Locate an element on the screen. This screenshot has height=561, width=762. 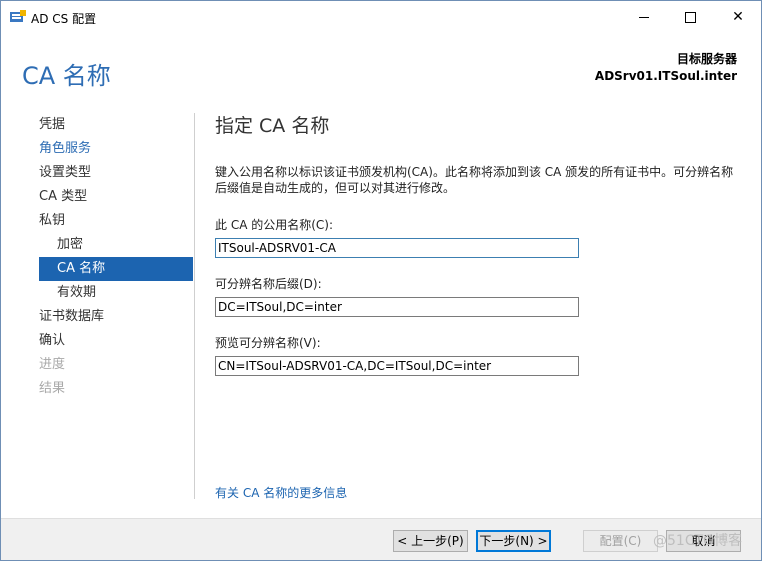
minimize-icon is located at coordinates (644, 17).